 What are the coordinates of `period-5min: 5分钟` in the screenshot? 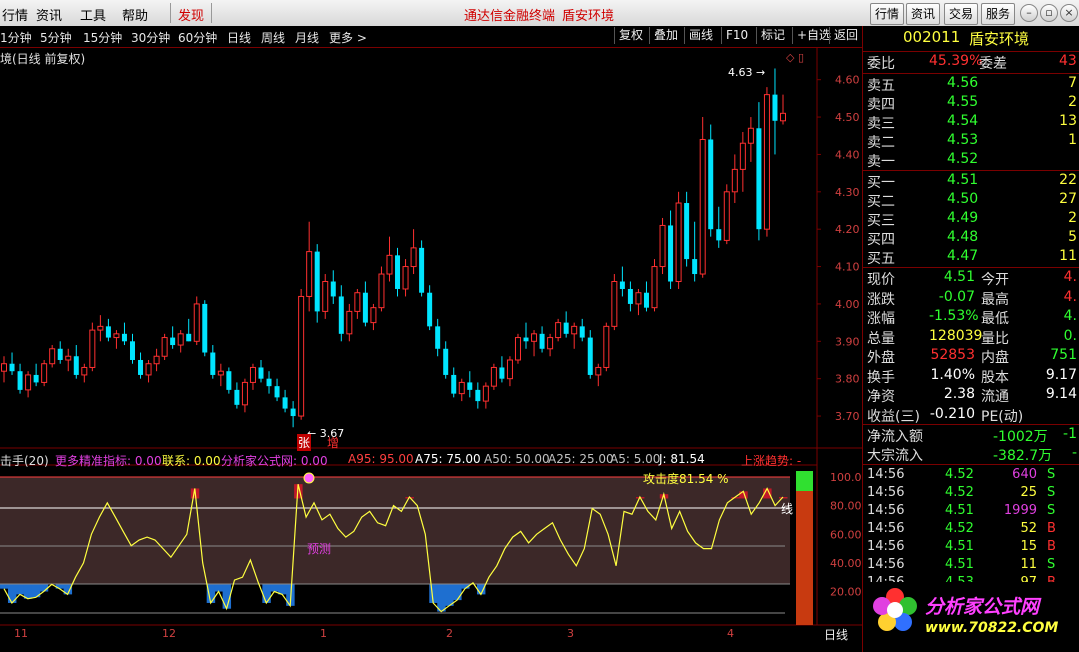 It's located at (56, 37).